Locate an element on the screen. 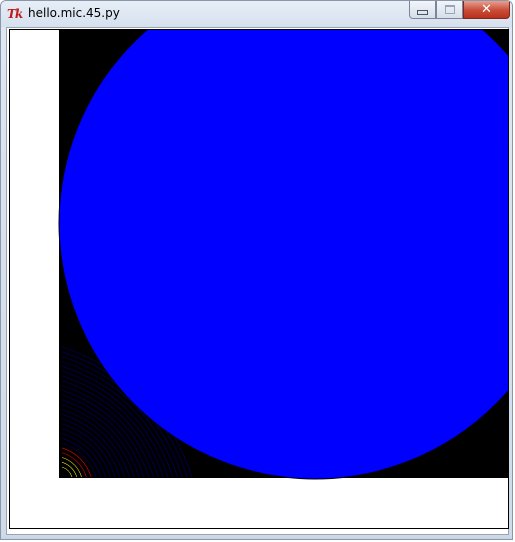 This screenshot has width=515, height=542. window-title: hello.mic.45.py is located at coordinates (74, 13).